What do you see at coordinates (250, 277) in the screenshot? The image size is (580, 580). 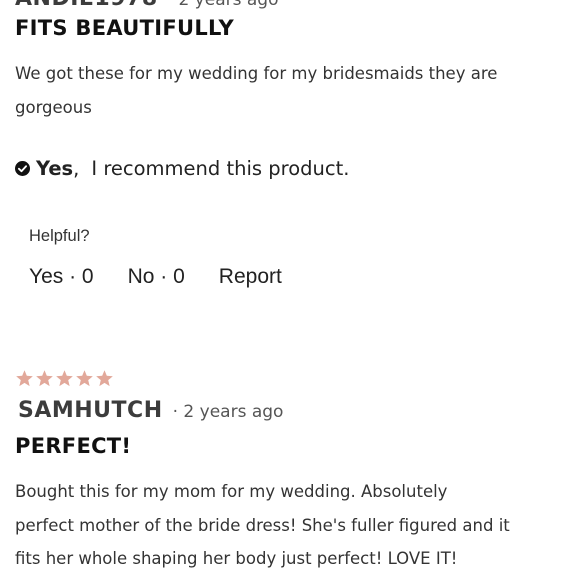 I see `report-button: Report` at bounding box center [250, 277].